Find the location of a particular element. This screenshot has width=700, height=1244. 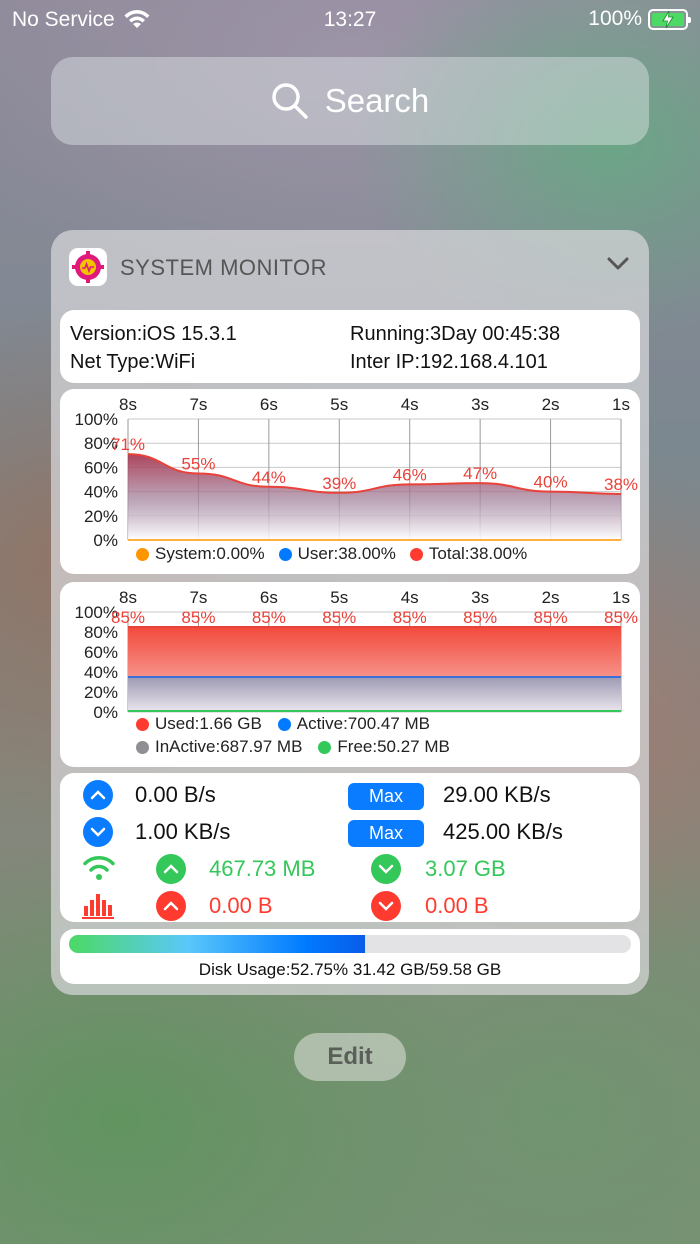

cpu-data-label: 38% is located at coordinates (621, 484).